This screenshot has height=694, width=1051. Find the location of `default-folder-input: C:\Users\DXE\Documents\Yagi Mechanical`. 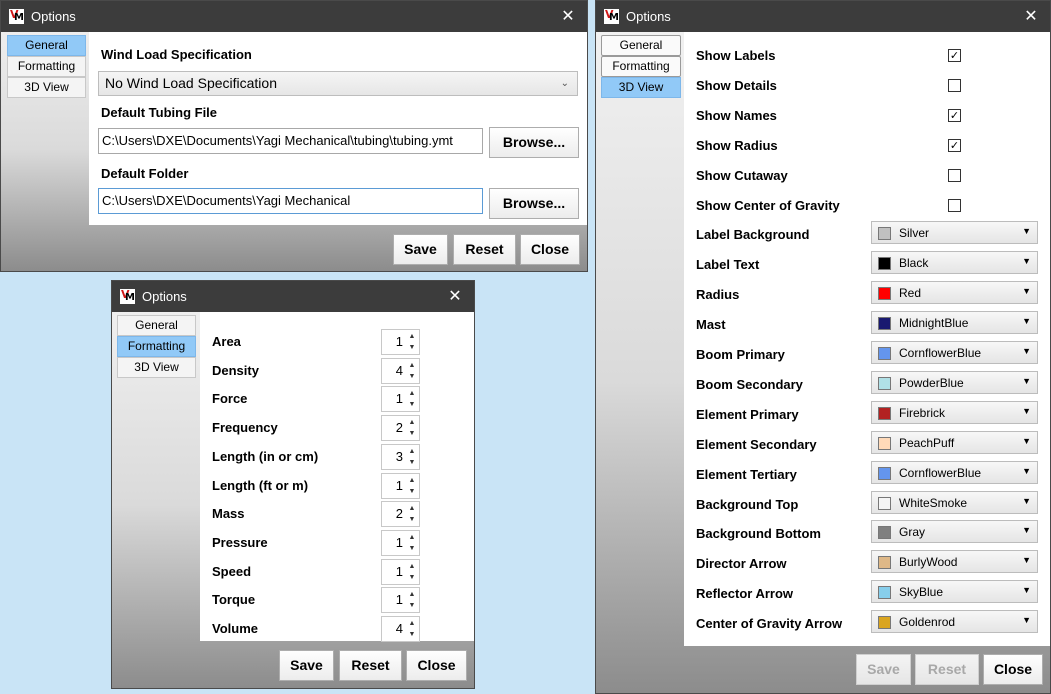

default-folder-input: C:\Users\DXE\Documents\Yagi Mechanical is located at coordinates (290, 201).